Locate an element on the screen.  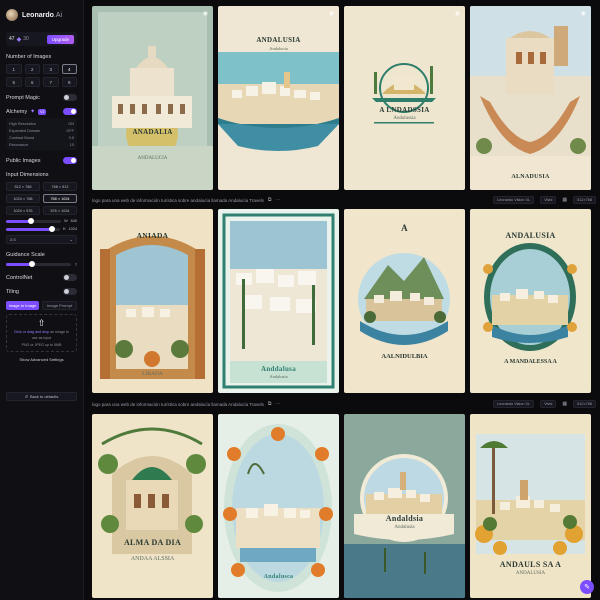
dimension-option: 768 × 512 is located at coordinates (60, 186).